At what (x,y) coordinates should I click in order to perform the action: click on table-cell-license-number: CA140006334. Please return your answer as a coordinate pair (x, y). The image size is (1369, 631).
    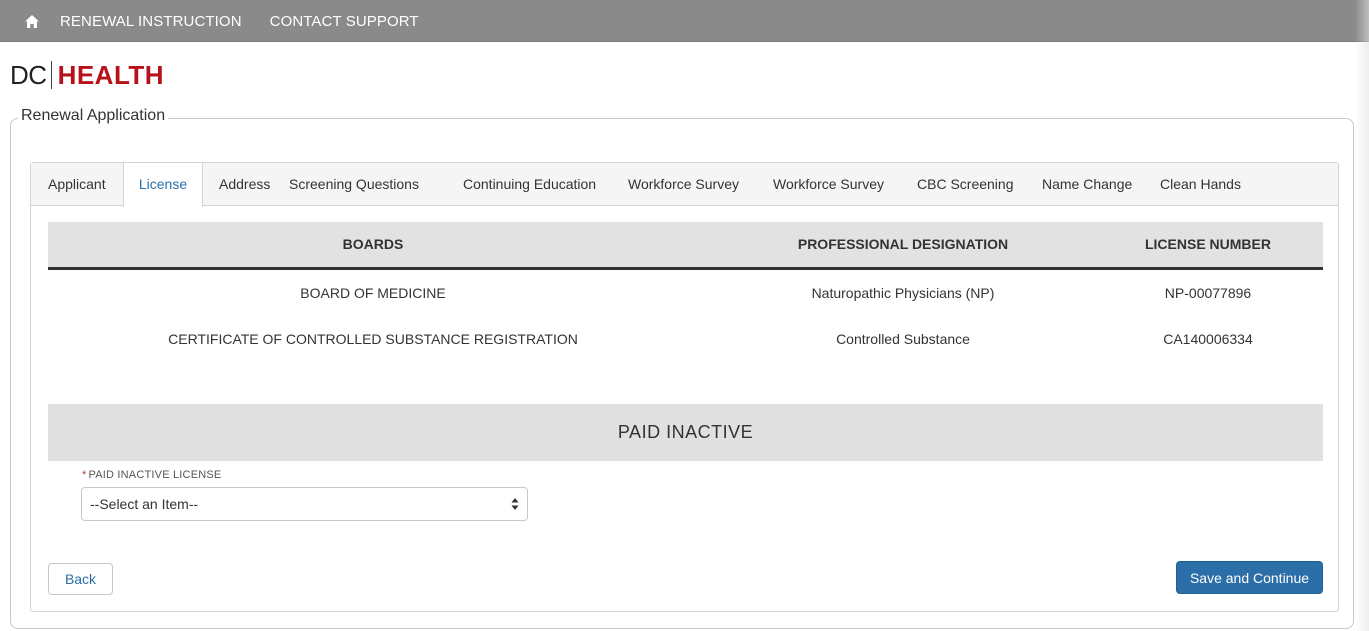
    Looking at the image, I should click on (1208, 339).